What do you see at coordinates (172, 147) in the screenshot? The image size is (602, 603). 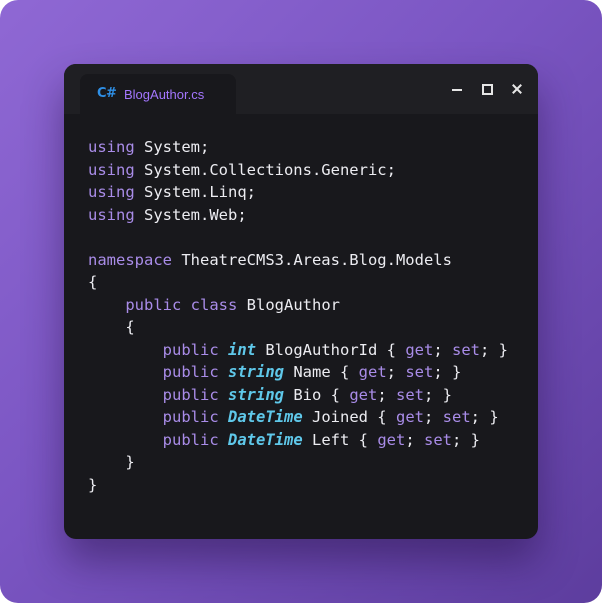 I see `code-text: System;` at bounding box center [172, 147].